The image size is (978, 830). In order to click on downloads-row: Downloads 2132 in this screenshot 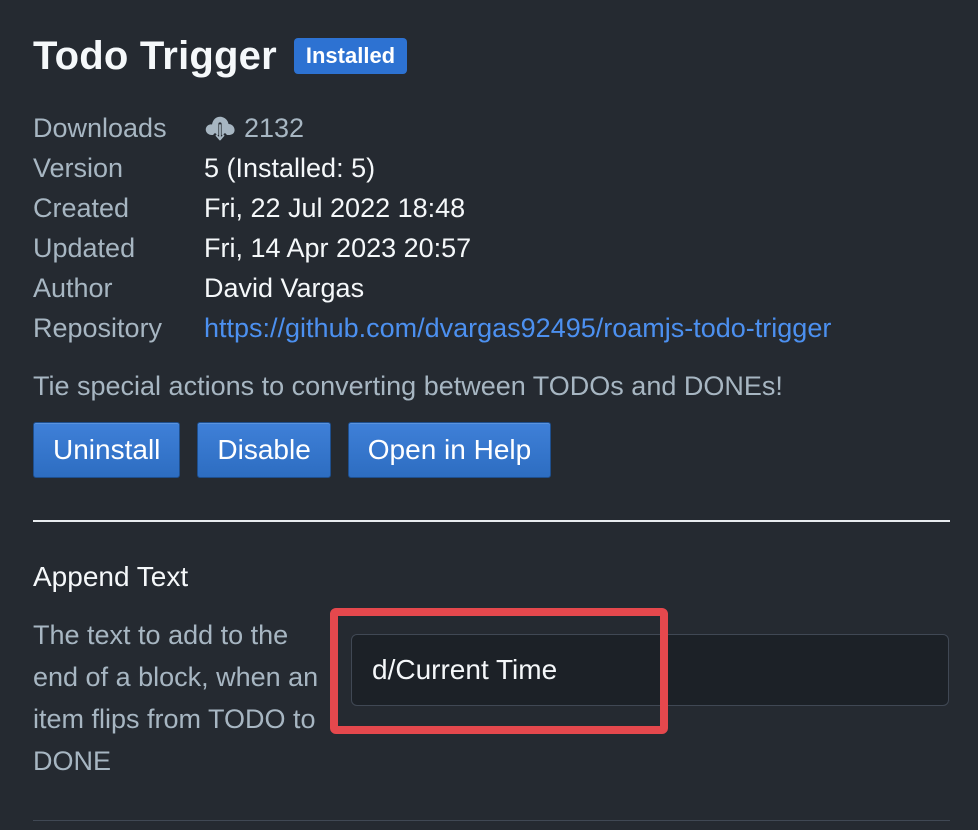, I will do `click(491, 128)`.